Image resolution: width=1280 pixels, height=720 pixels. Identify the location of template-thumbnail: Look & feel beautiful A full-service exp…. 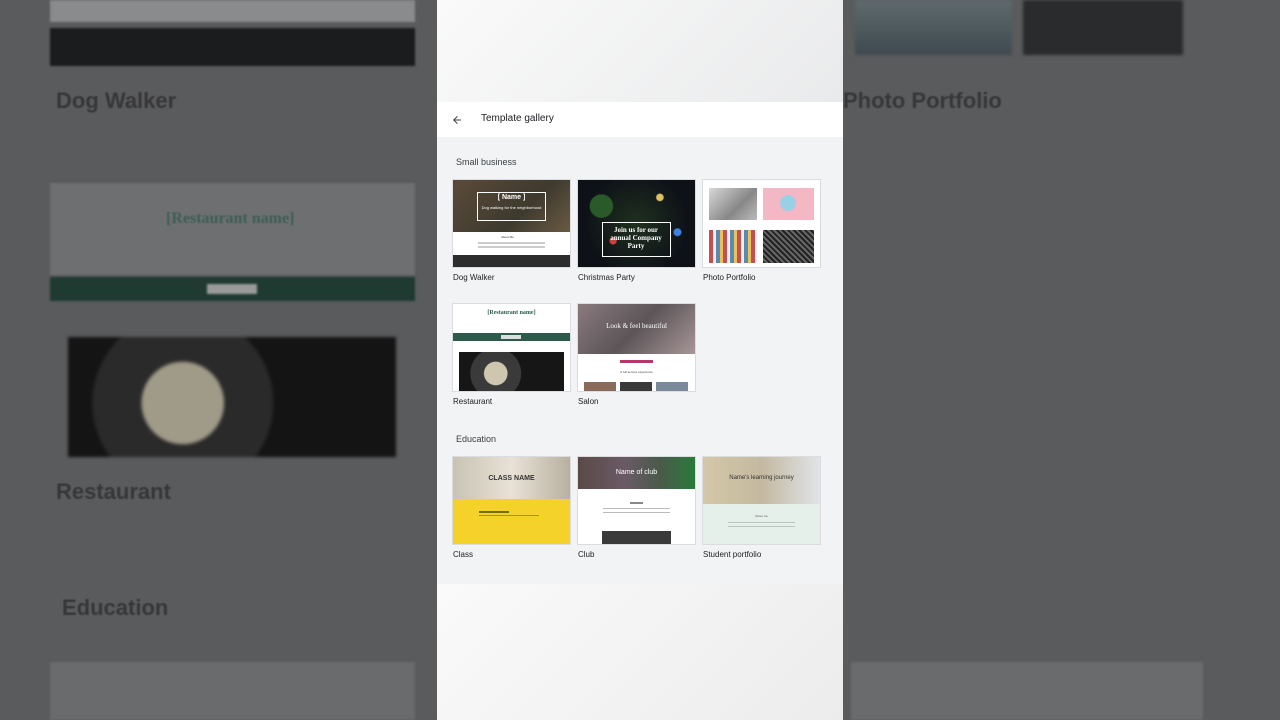
(636, 347).